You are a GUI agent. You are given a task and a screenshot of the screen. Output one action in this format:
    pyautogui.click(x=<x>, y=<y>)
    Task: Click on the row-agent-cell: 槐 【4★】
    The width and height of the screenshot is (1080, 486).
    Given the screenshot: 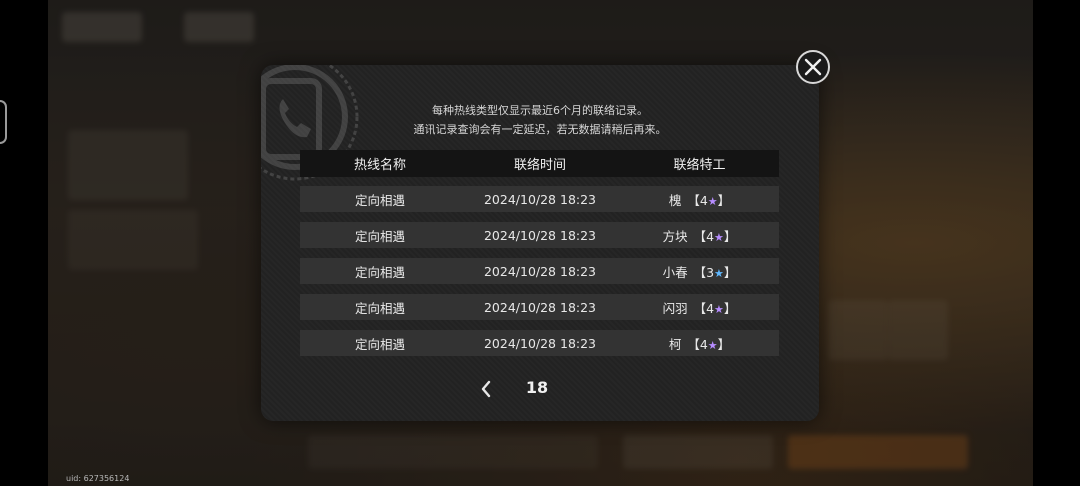 What is the action you would take?
    pyautogui.click(x=699, y=199)
    